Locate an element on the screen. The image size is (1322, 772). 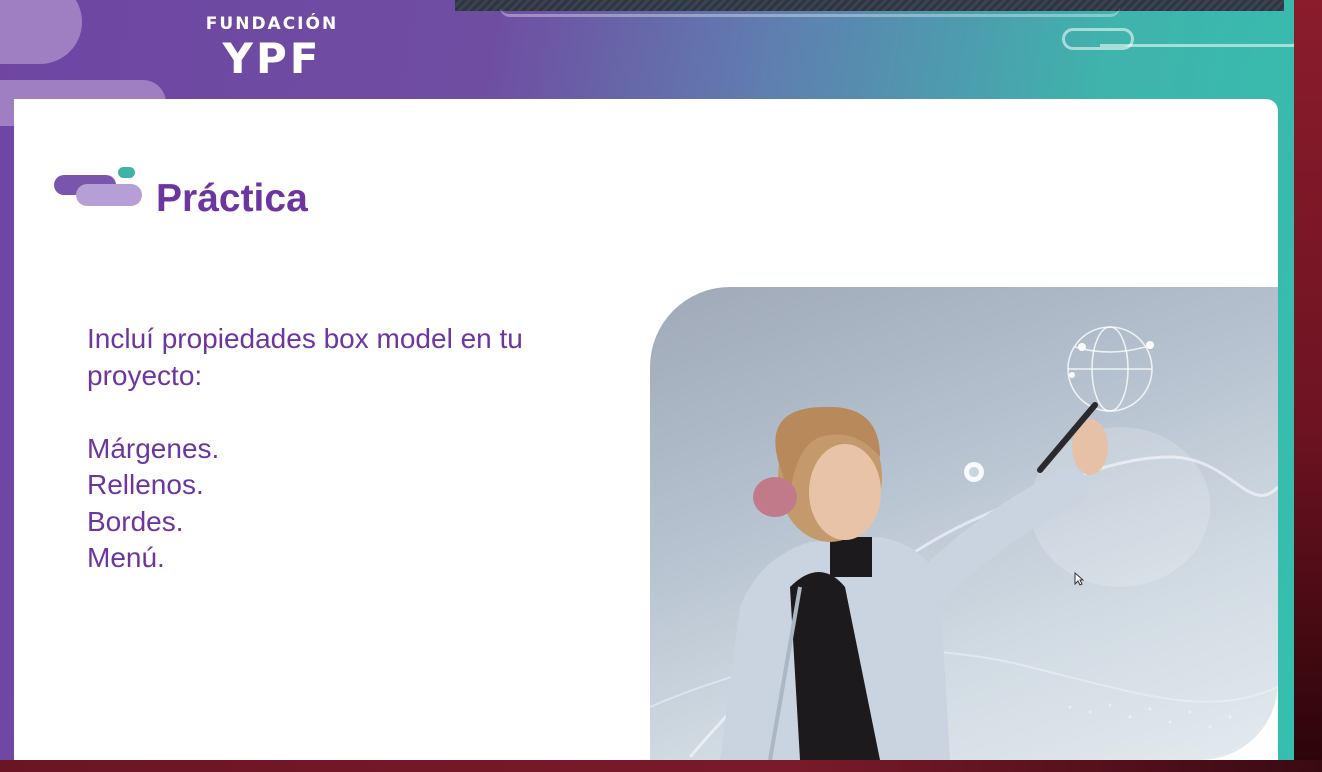
decorative-cloud is located at coordinates (41, 32).